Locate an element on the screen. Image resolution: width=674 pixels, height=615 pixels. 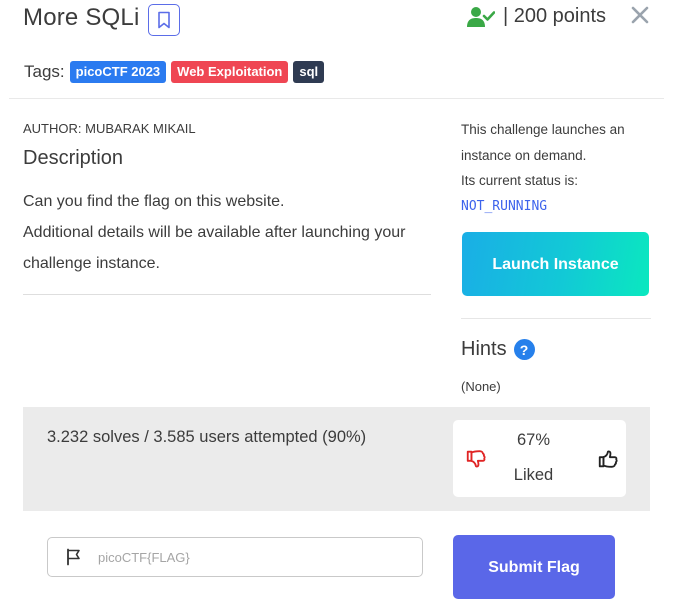
tags-row: Tags: picoCTF 2023 Web Exploitation sql is located at coordinates (176, 72).